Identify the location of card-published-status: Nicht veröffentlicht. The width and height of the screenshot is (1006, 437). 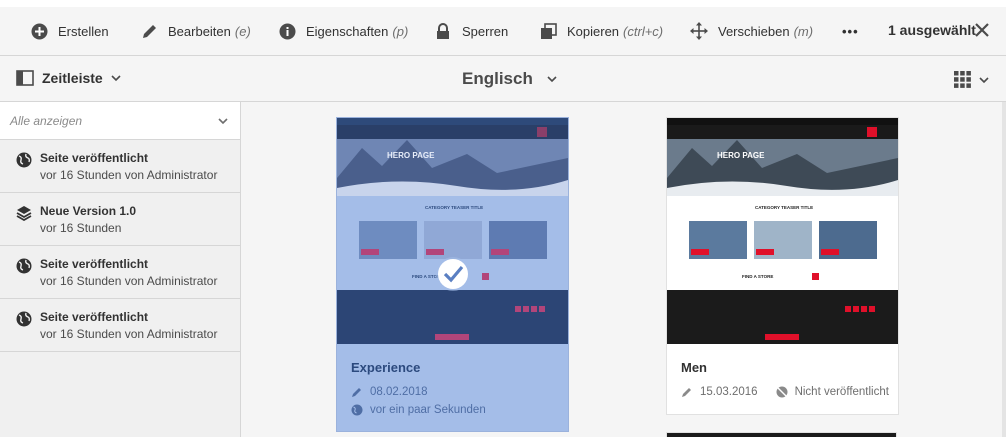
(841, 392).